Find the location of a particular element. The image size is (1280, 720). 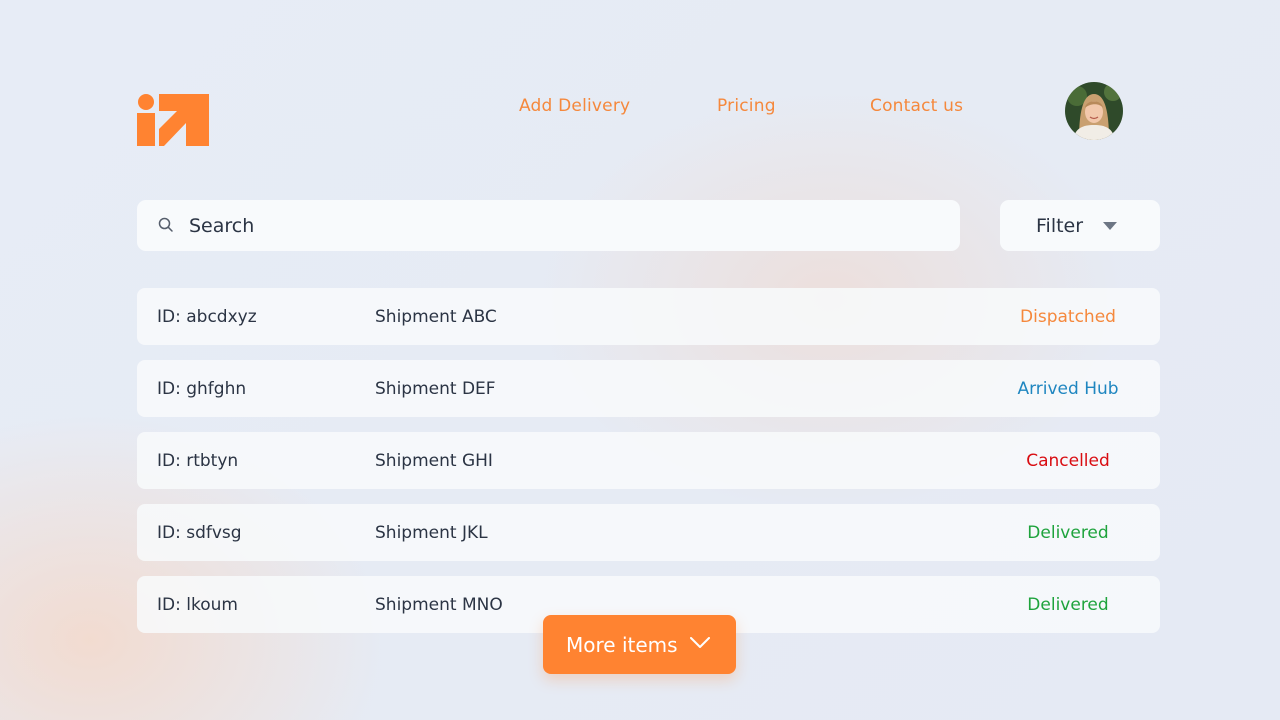

chevron-down-icon is located at coordinates (700, 642).